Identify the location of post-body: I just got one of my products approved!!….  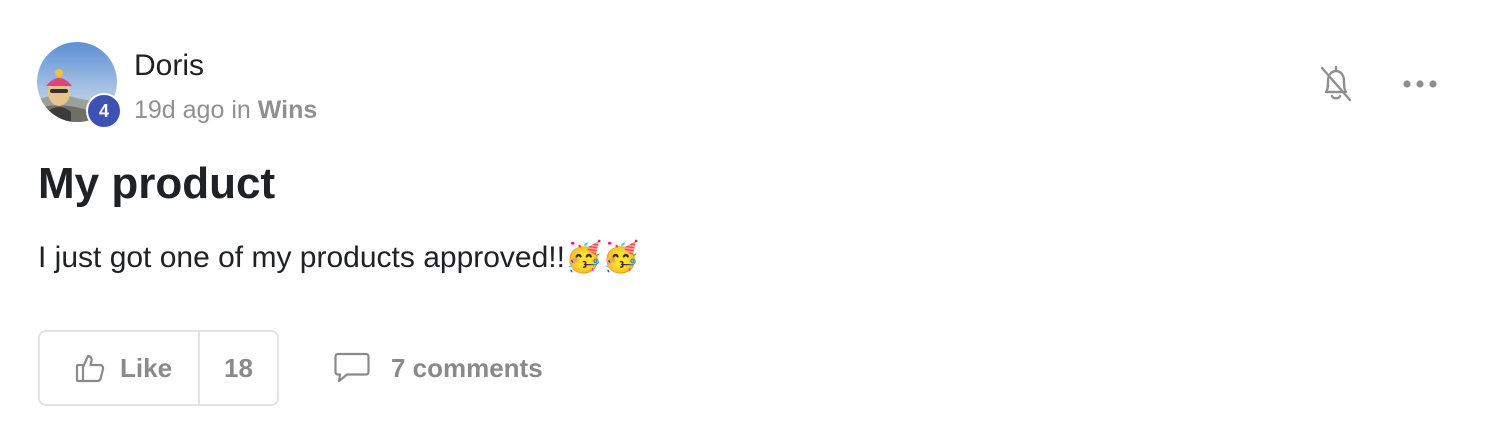
(339, 257).